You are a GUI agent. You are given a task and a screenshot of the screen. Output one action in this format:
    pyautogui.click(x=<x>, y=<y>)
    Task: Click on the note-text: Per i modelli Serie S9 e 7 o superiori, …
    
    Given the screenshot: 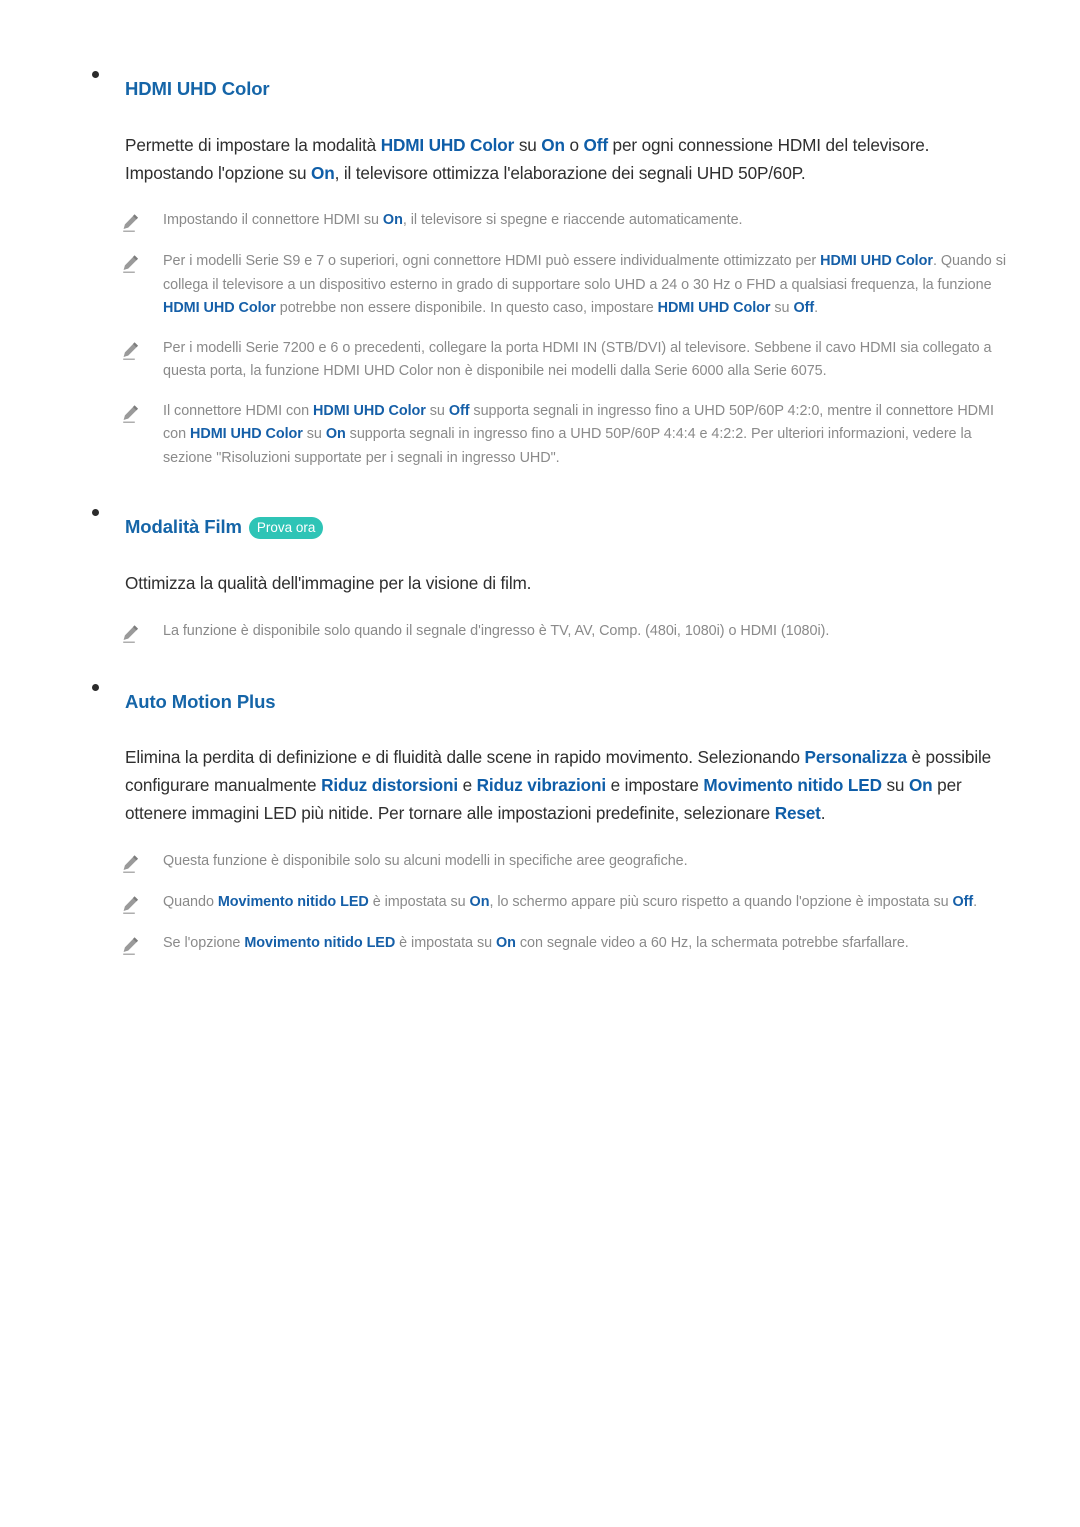 What is the action you would take?
    pyautogui.click(x=585, y=285)
    